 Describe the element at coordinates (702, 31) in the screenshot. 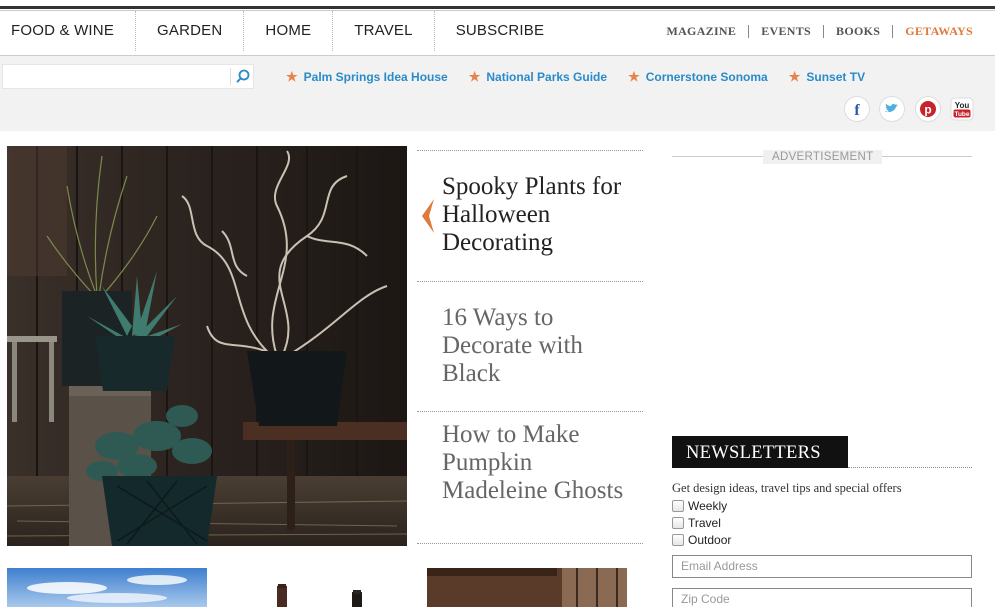

I see `nav-magazine: MAGAZINE` at that location.